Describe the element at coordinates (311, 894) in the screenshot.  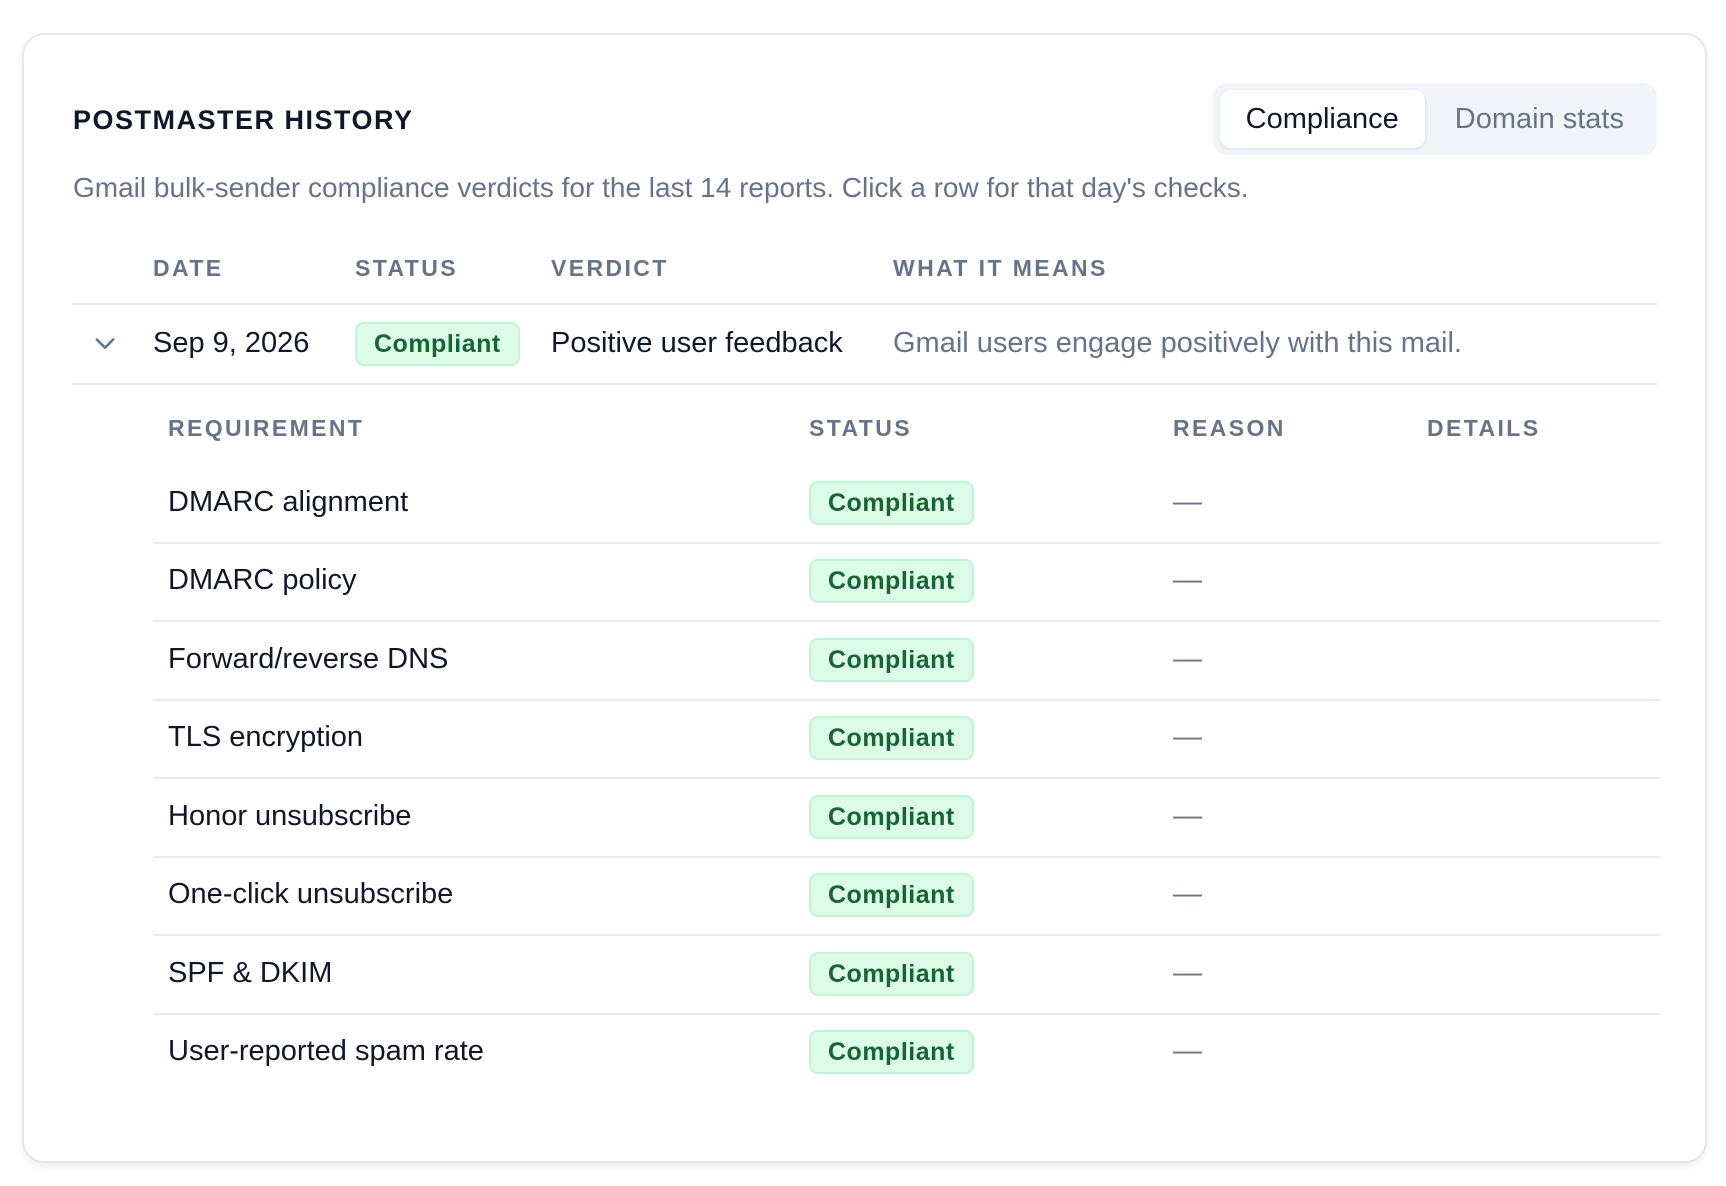
I see `requirement-name: One-click unsubscribe` at that location.